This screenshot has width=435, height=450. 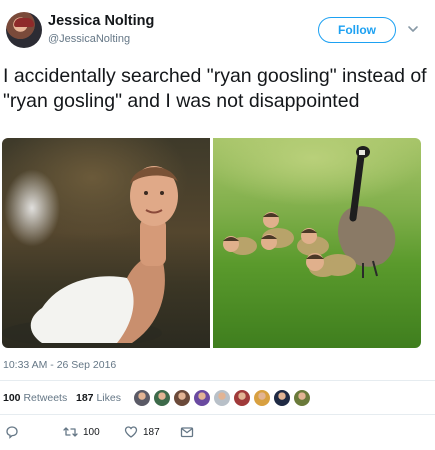 I want to click on tweet-stats: 100 Retweets 187 Likes, so click(x=62, y=398).